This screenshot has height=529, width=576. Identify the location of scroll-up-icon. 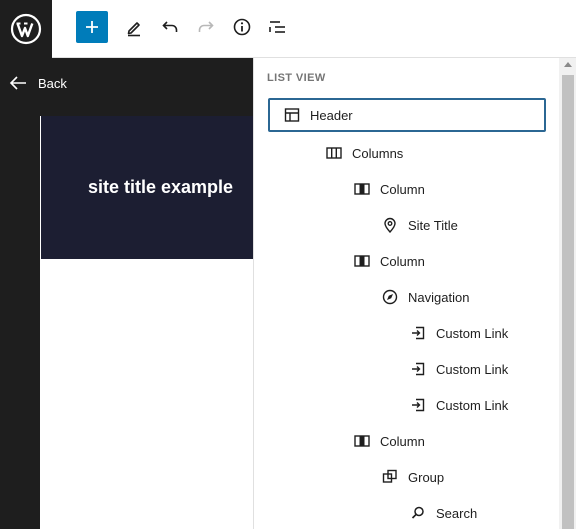
(568, 64).